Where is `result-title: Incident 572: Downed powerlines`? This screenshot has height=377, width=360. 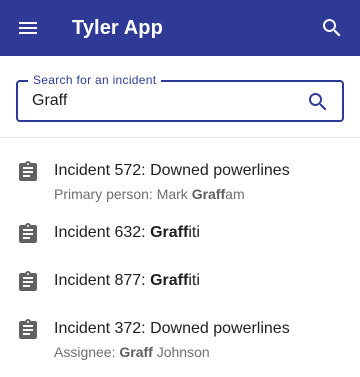 result-title: Incident 572: Downed powerlines is located at coordinates (172, 170).